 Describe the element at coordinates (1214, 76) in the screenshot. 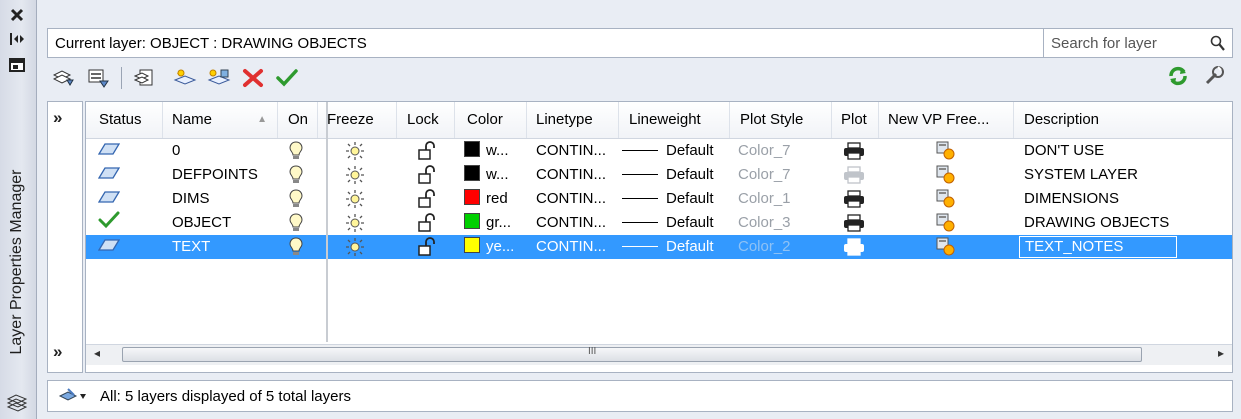

I see `settings-wrench-icon` at that location.